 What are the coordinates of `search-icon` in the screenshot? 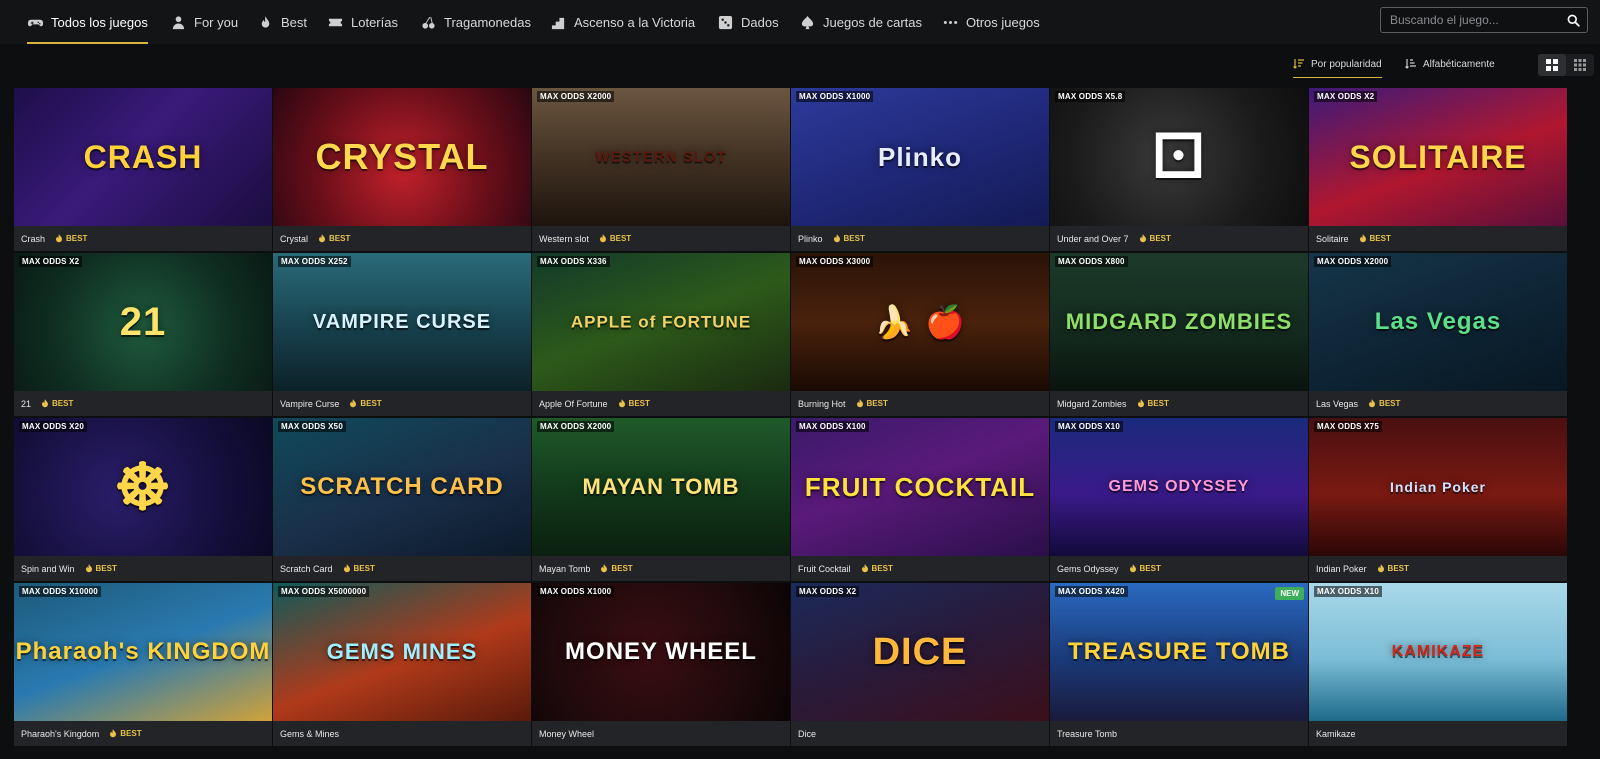 It's located at (1573, 20).